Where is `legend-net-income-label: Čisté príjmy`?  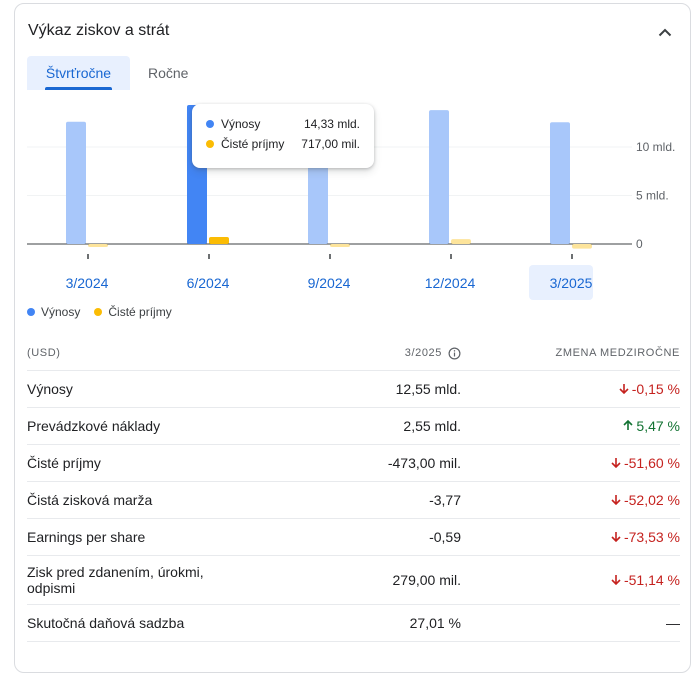
legend-net-income-label: Čisté príjmy is located at coordinates (140, 312).